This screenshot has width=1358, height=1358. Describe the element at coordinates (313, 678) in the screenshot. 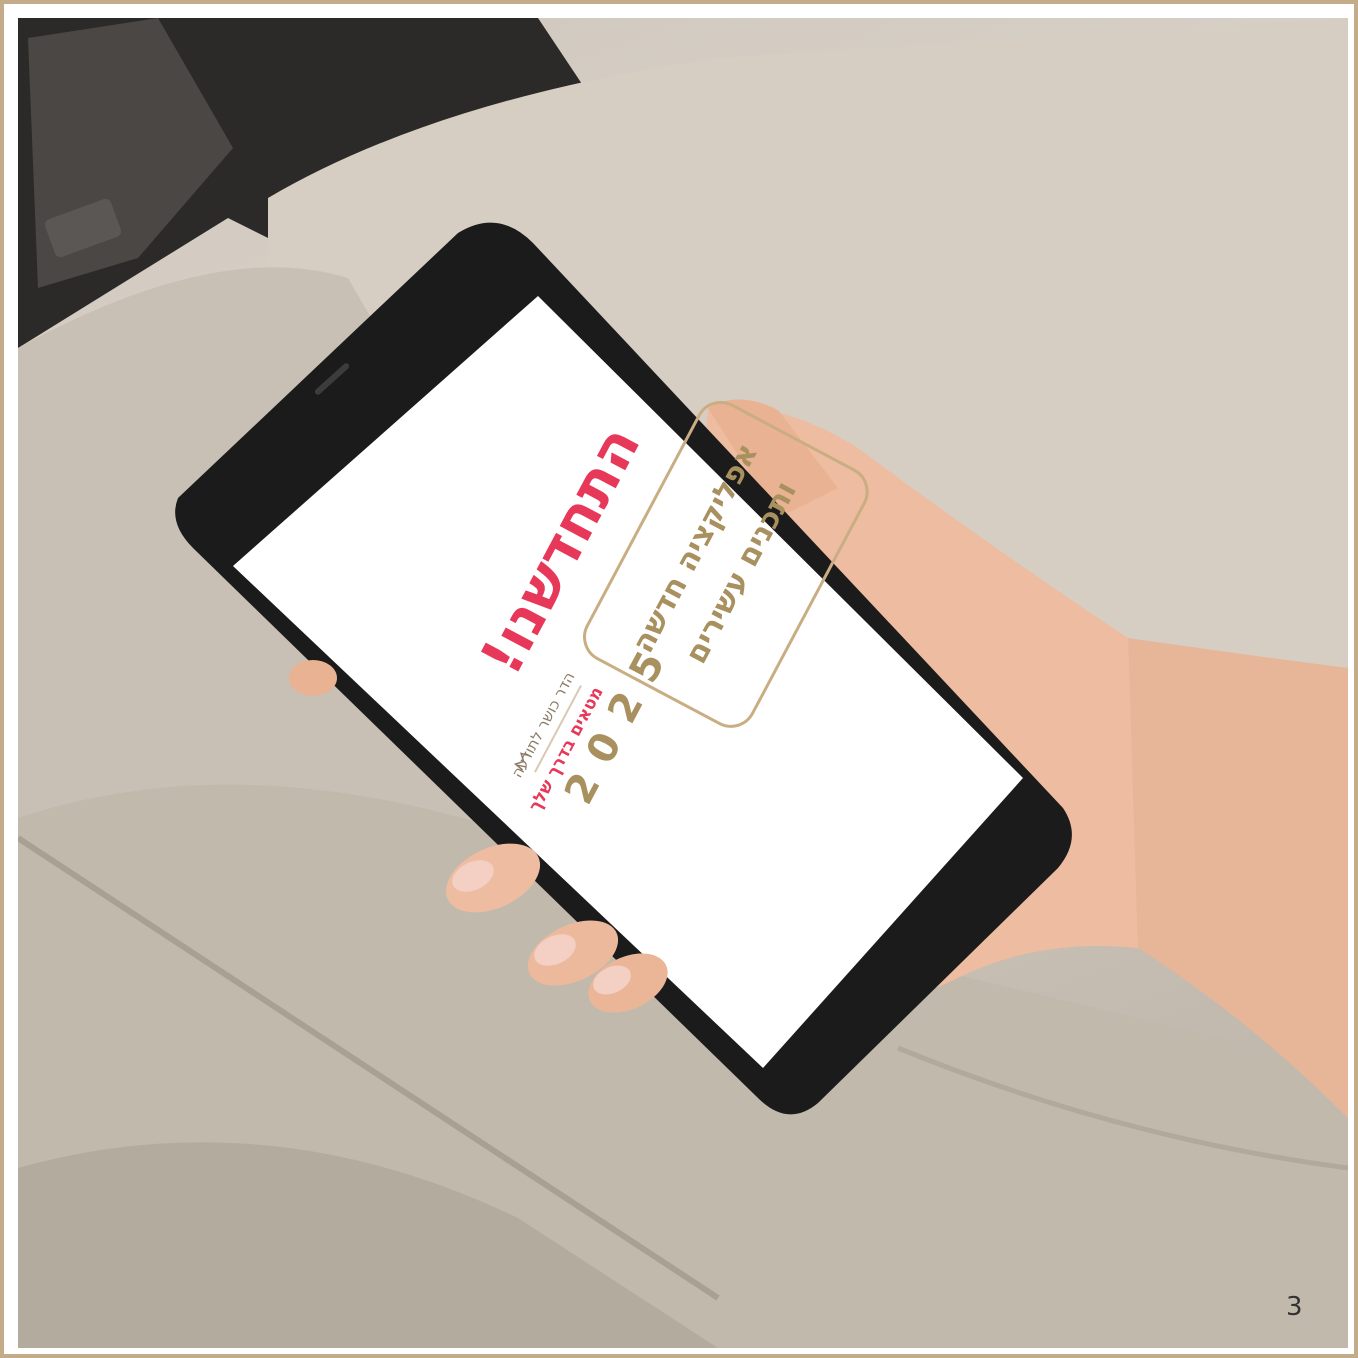

I see `finger-tip` at that location.